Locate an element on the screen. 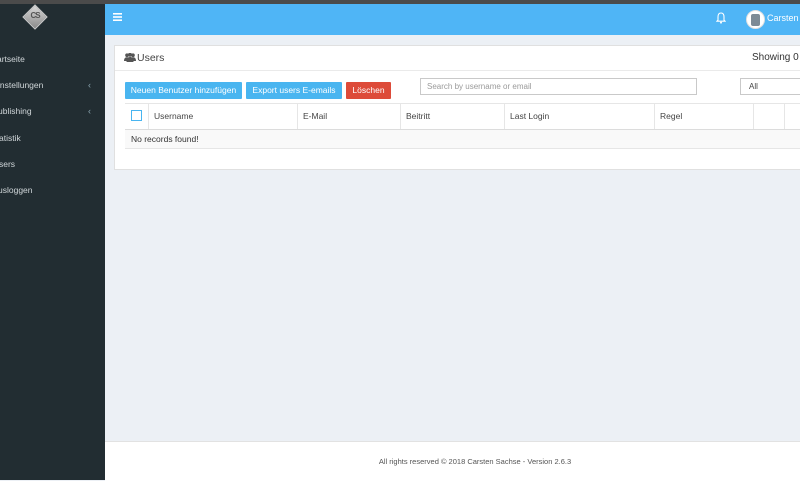 This screenshot has width=800, height=481. column-header-regel: Regel is located at coordinates (703, 116).